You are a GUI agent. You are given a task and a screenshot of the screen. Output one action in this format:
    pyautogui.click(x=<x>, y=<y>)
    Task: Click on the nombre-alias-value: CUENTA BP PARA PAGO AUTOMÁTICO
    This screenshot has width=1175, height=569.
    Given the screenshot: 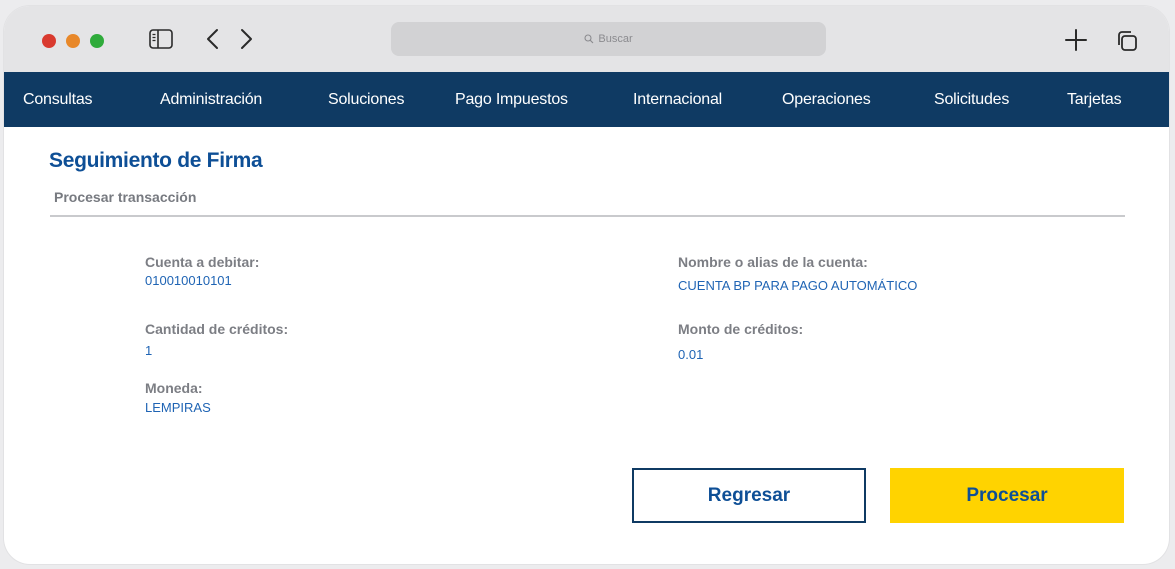 What is the action you would take?
    pyautogui.click(x=798, y=285)
    